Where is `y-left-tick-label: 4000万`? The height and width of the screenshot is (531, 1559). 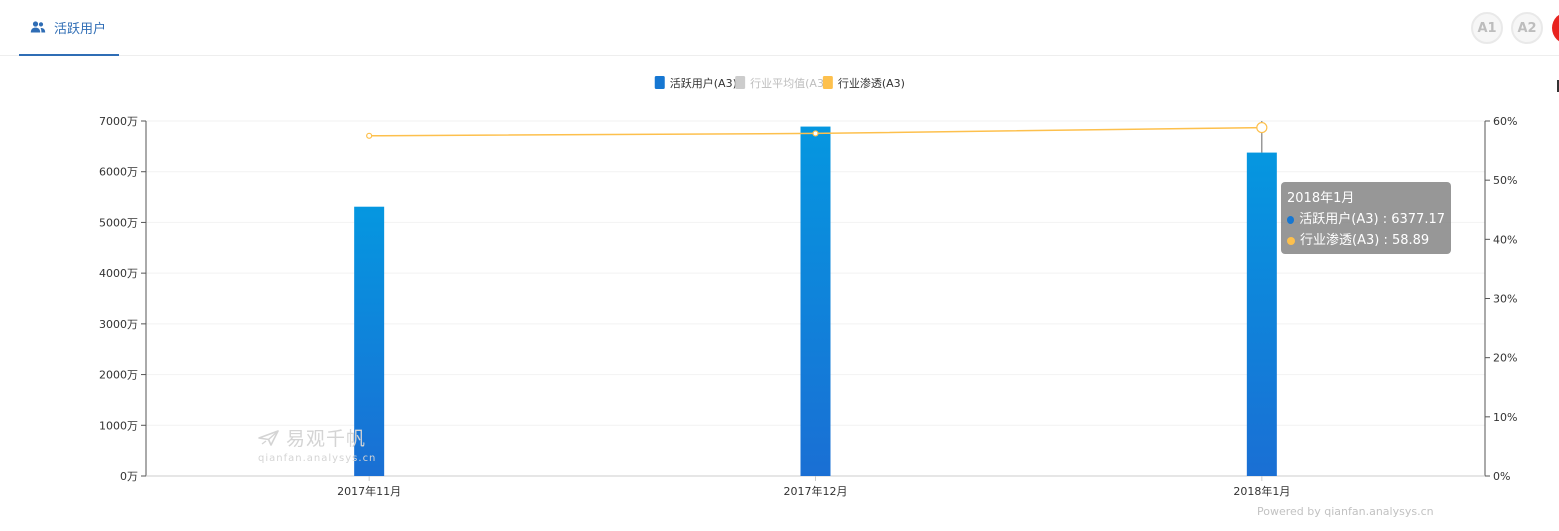 y-left-tick-label: 4000万 is located at coordinates (118, 273).